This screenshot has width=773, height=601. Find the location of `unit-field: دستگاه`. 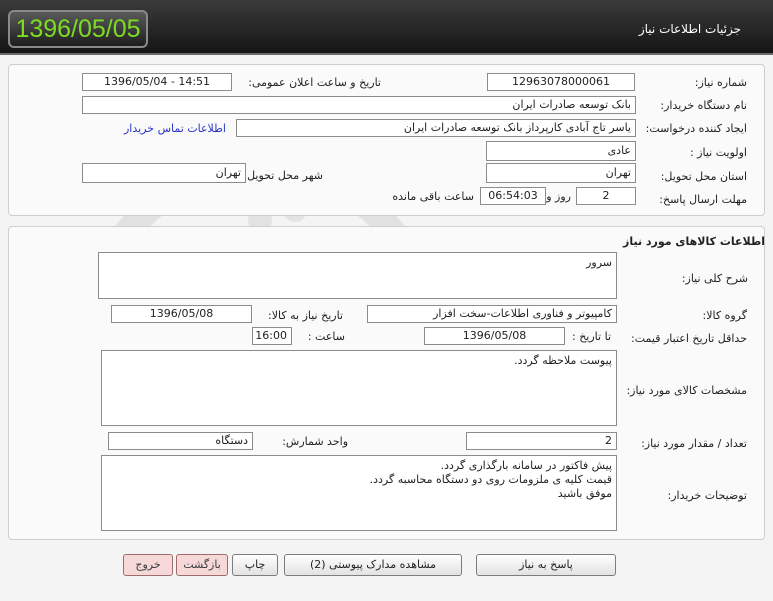

unit-field: دستگاه is located at coordinates (180, 441).